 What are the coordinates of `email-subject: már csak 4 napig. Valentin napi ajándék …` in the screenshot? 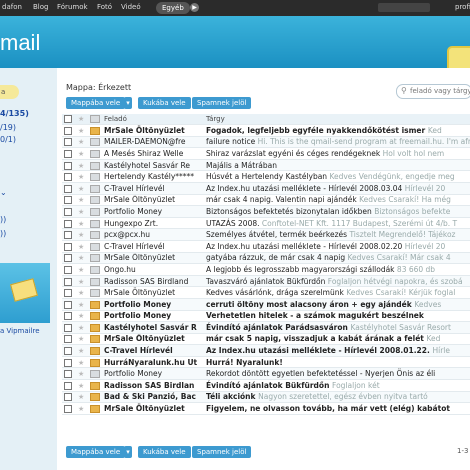 It's located at (337, 200).